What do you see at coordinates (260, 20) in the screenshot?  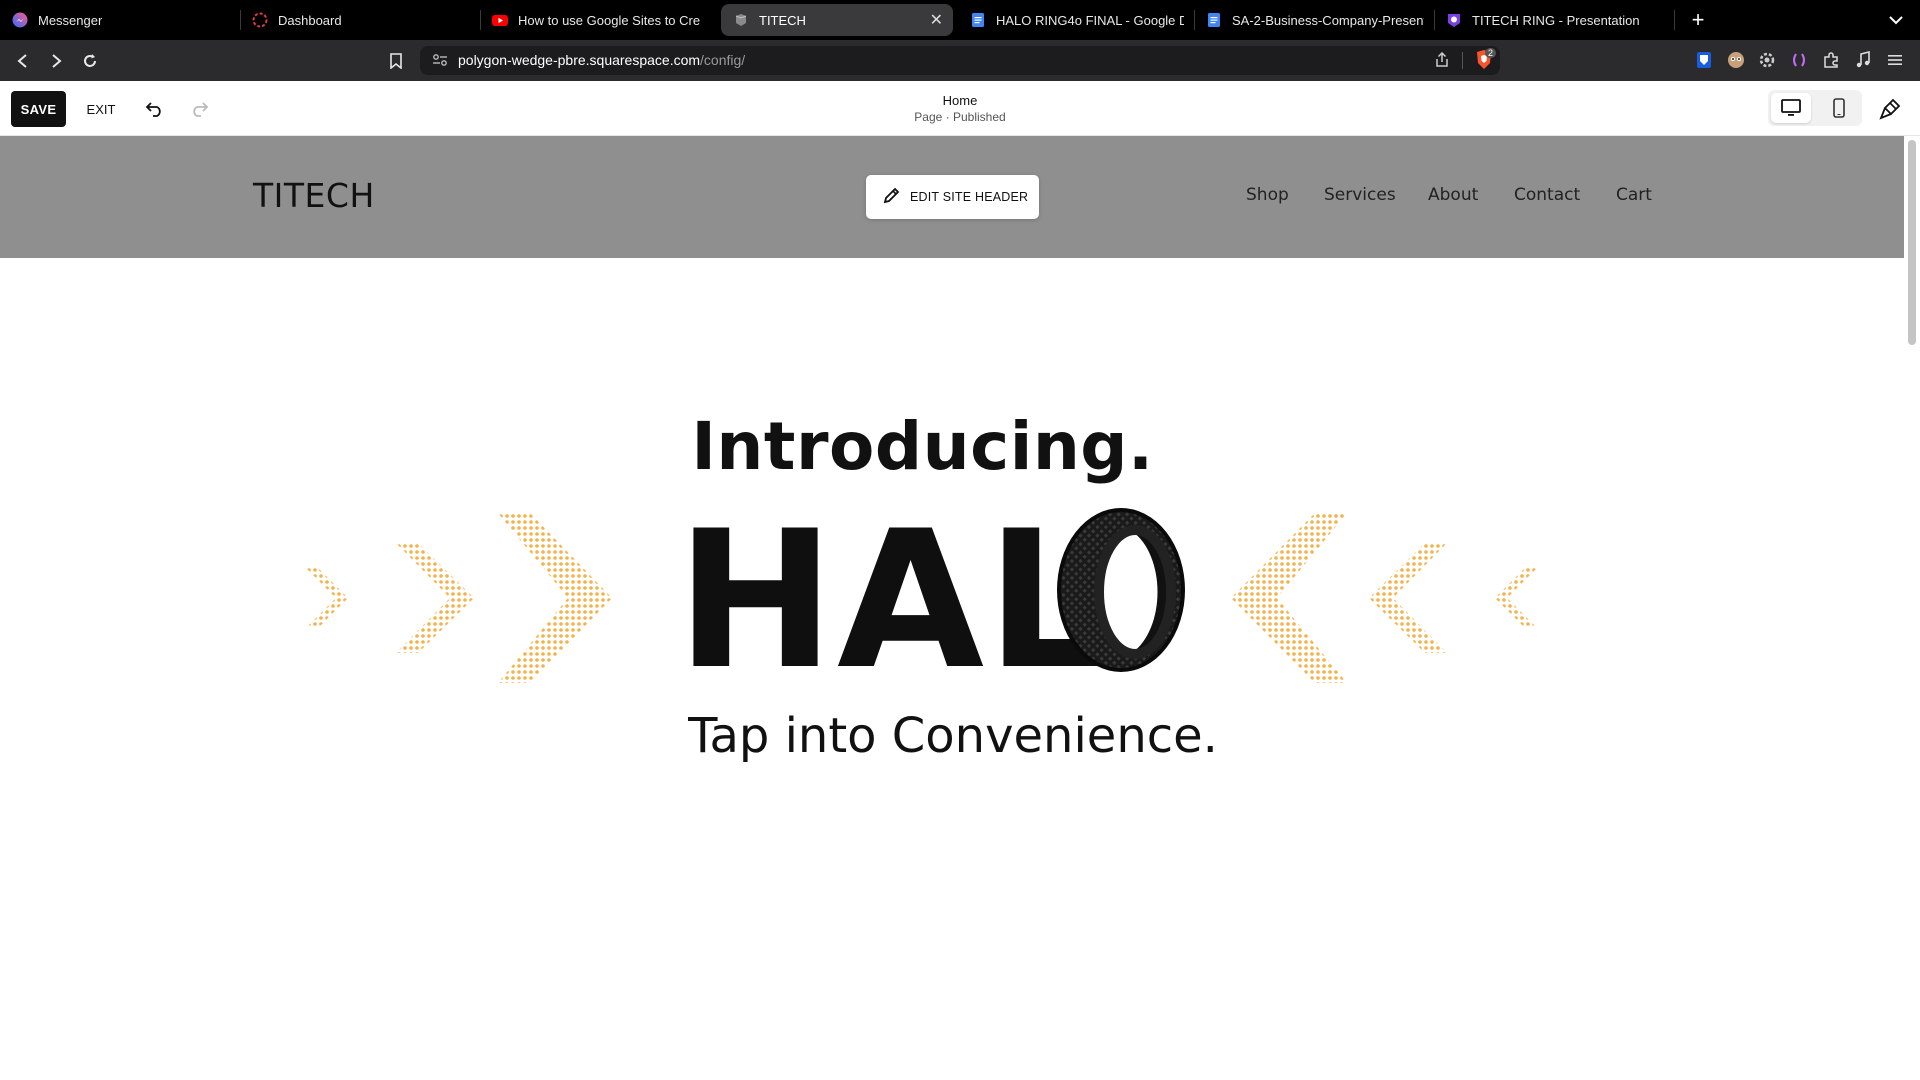 I see `dashboard-icon` at bounding box center [260, 20].